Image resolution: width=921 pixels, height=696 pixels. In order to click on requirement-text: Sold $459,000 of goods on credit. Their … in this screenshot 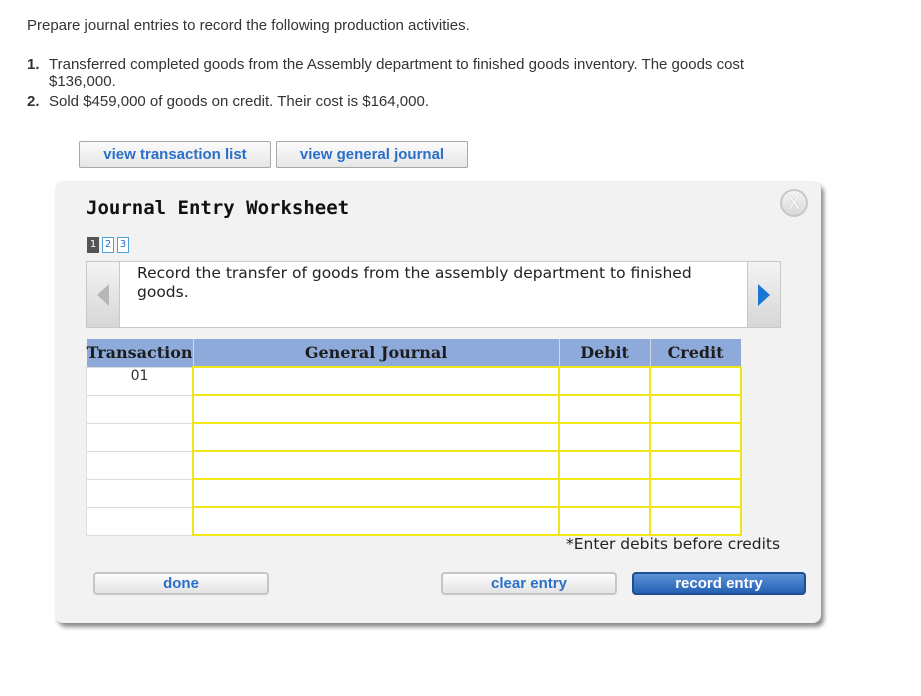, I will do `click(239, 101)`.